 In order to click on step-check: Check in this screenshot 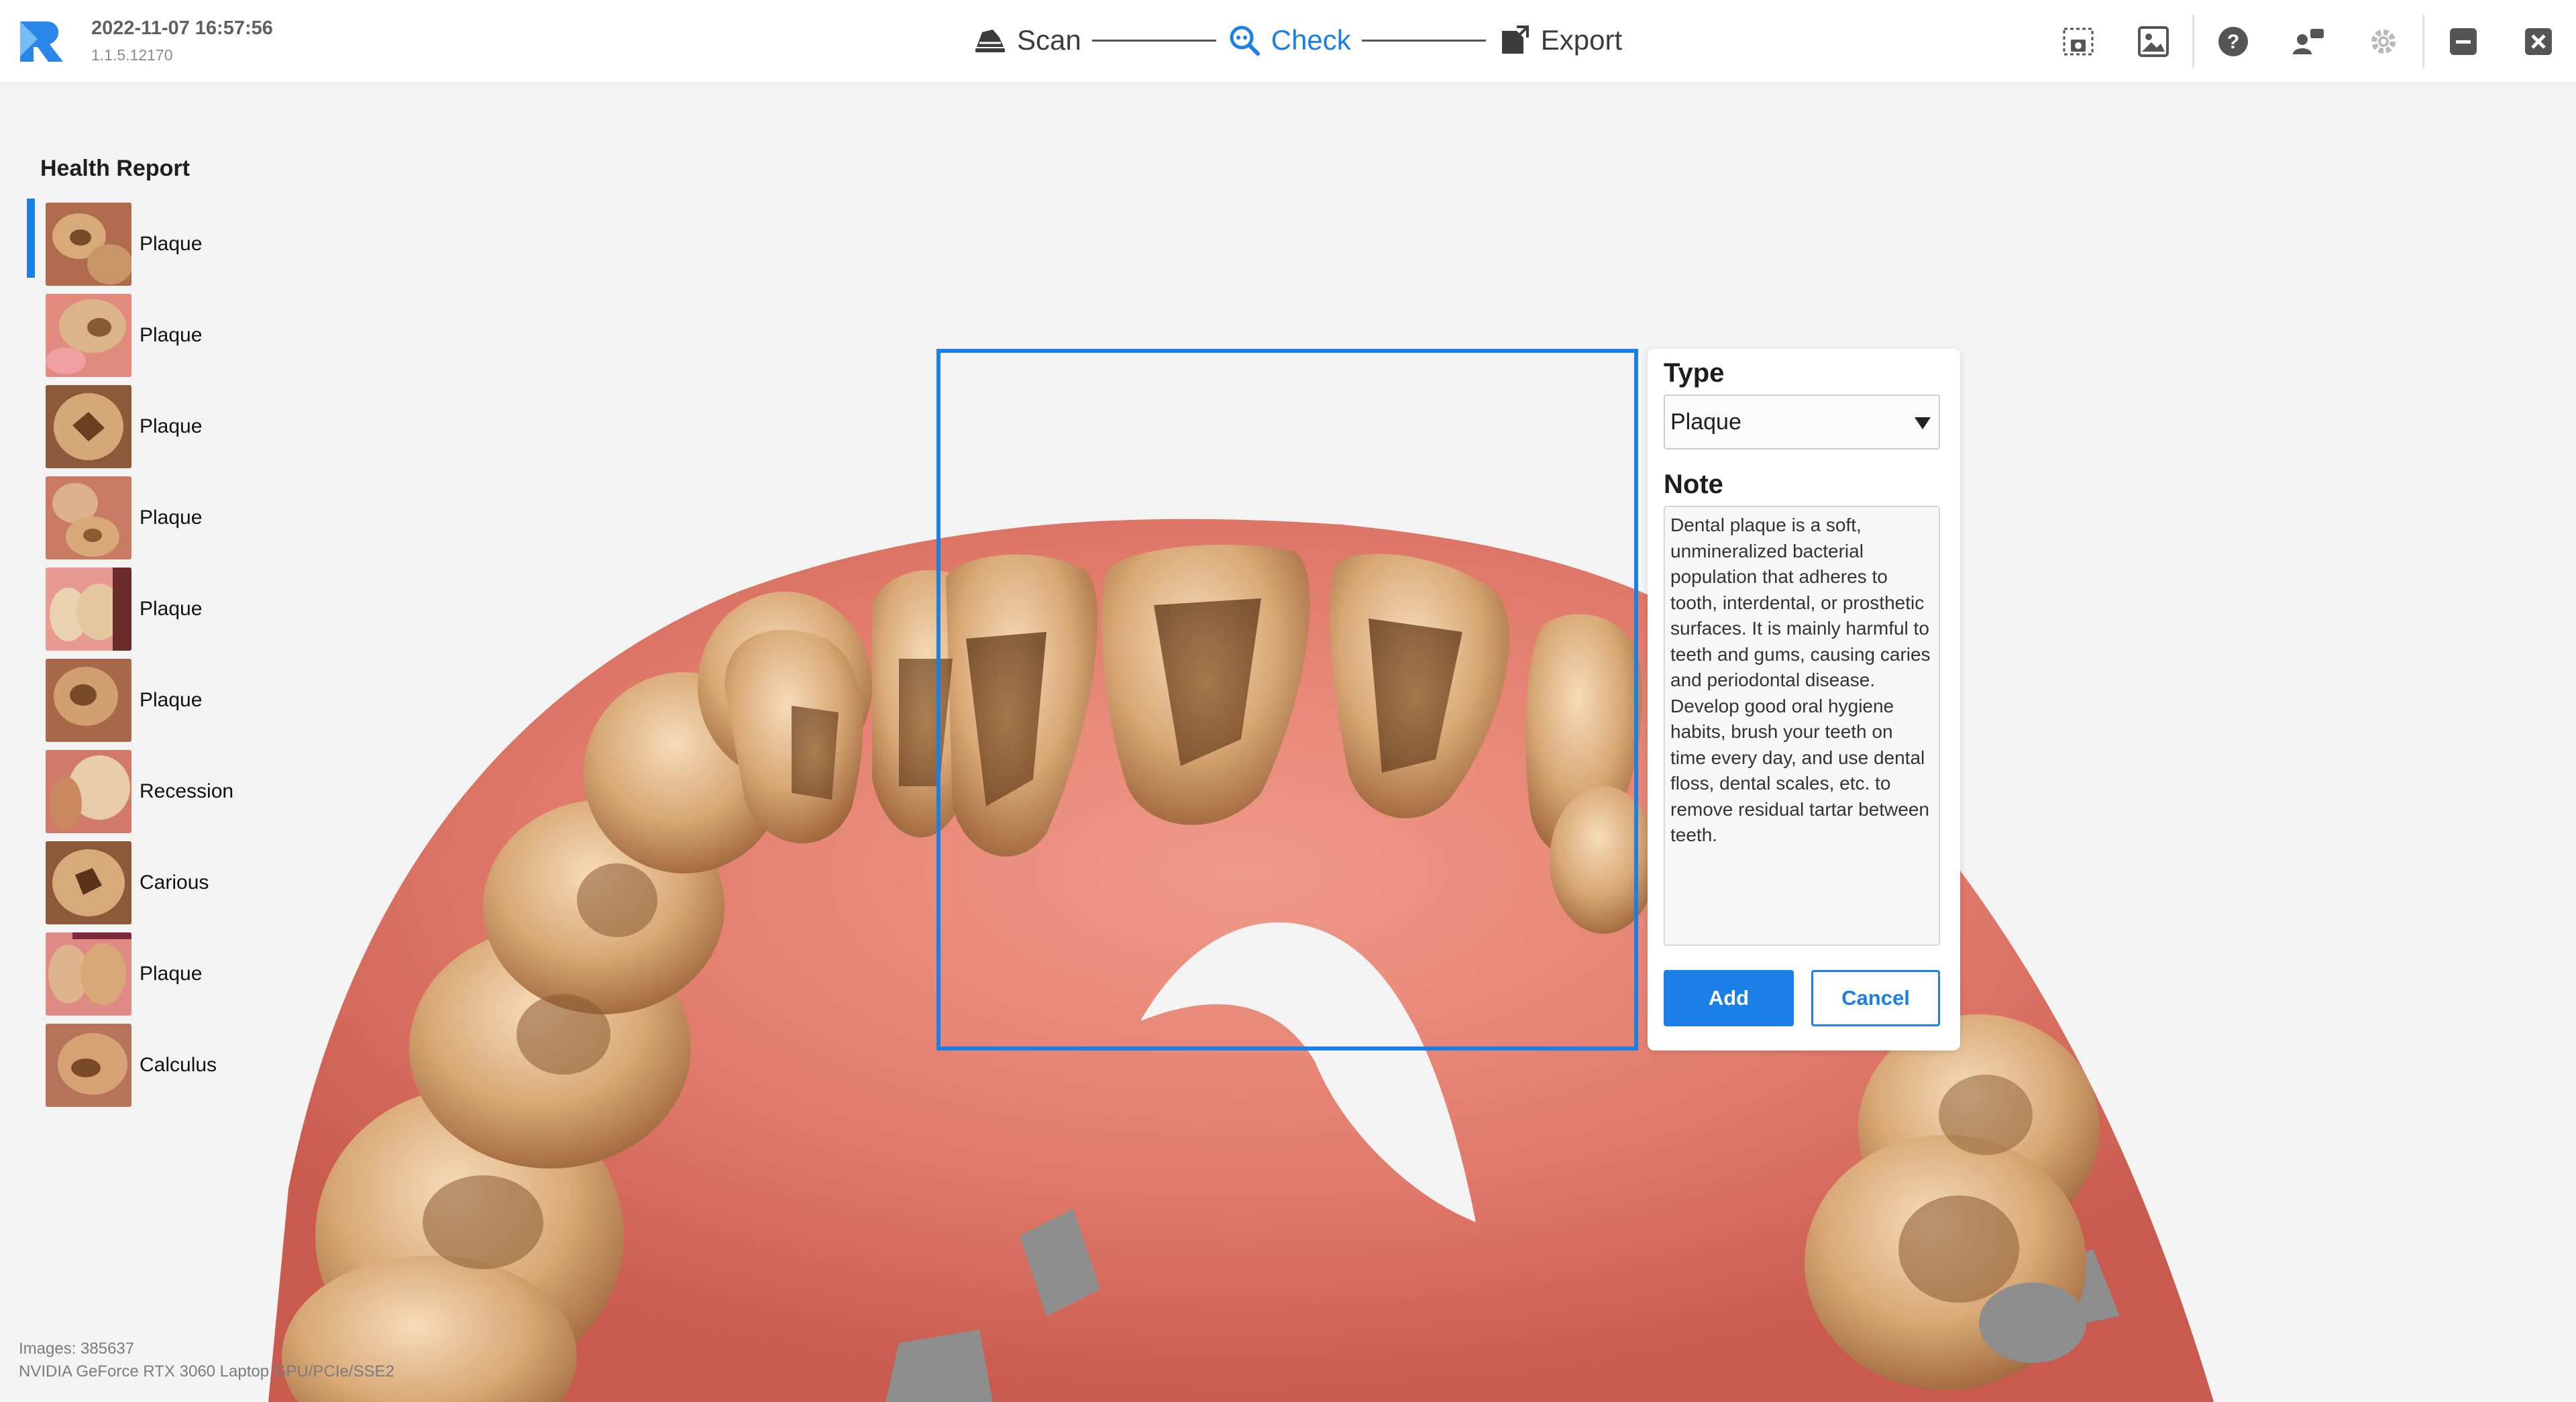, I will do `click(1289, 40)`.